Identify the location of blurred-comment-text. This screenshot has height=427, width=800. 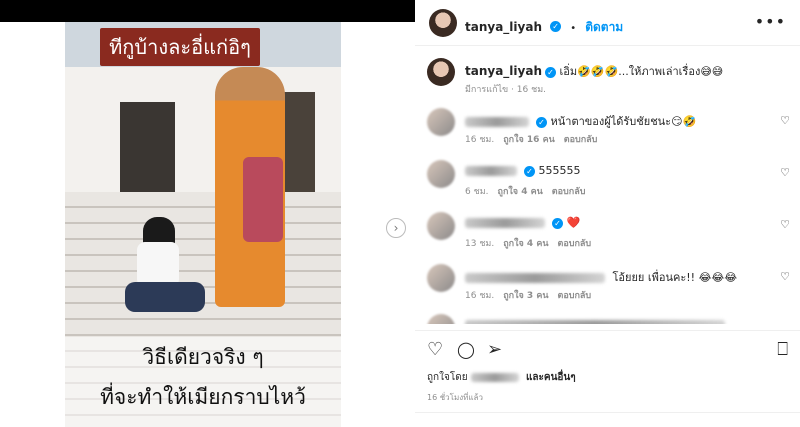
(595, 322).